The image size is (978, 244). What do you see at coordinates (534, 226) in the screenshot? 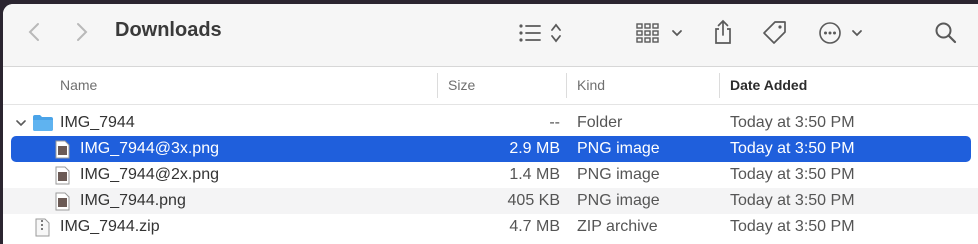
I see `file-size: 4.7 MB` at bounding box center [534, 226].